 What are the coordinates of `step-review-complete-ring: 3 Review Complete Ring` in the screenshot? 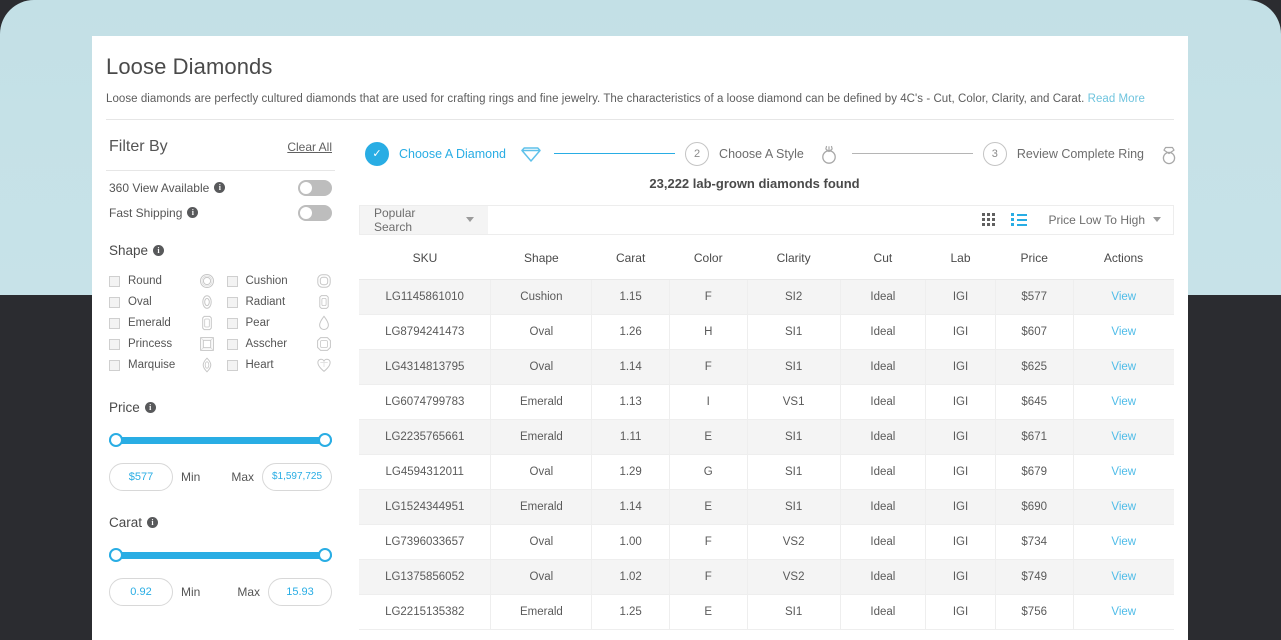 It's located at (1082, 154).